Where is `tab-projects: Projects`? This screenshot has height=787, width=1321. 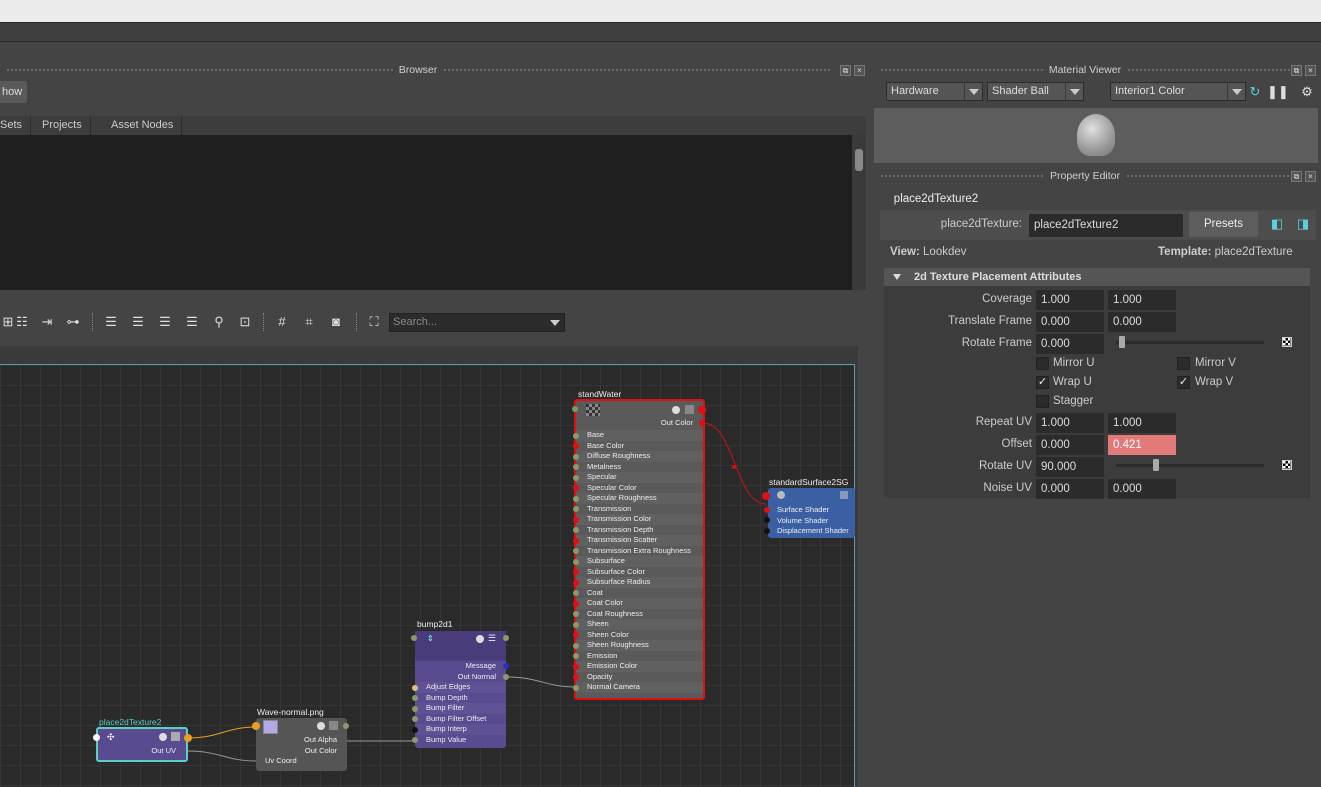 tab-projects: Projects is located at coordinates (62, 125).